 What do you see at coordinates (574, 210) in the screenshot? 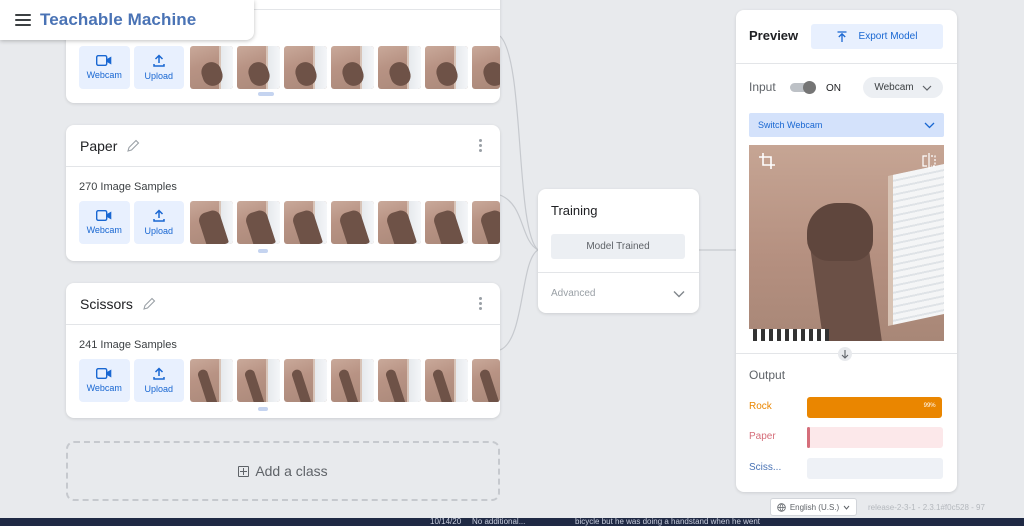
I see `training-title: Training` at bounding box center [574, 210].